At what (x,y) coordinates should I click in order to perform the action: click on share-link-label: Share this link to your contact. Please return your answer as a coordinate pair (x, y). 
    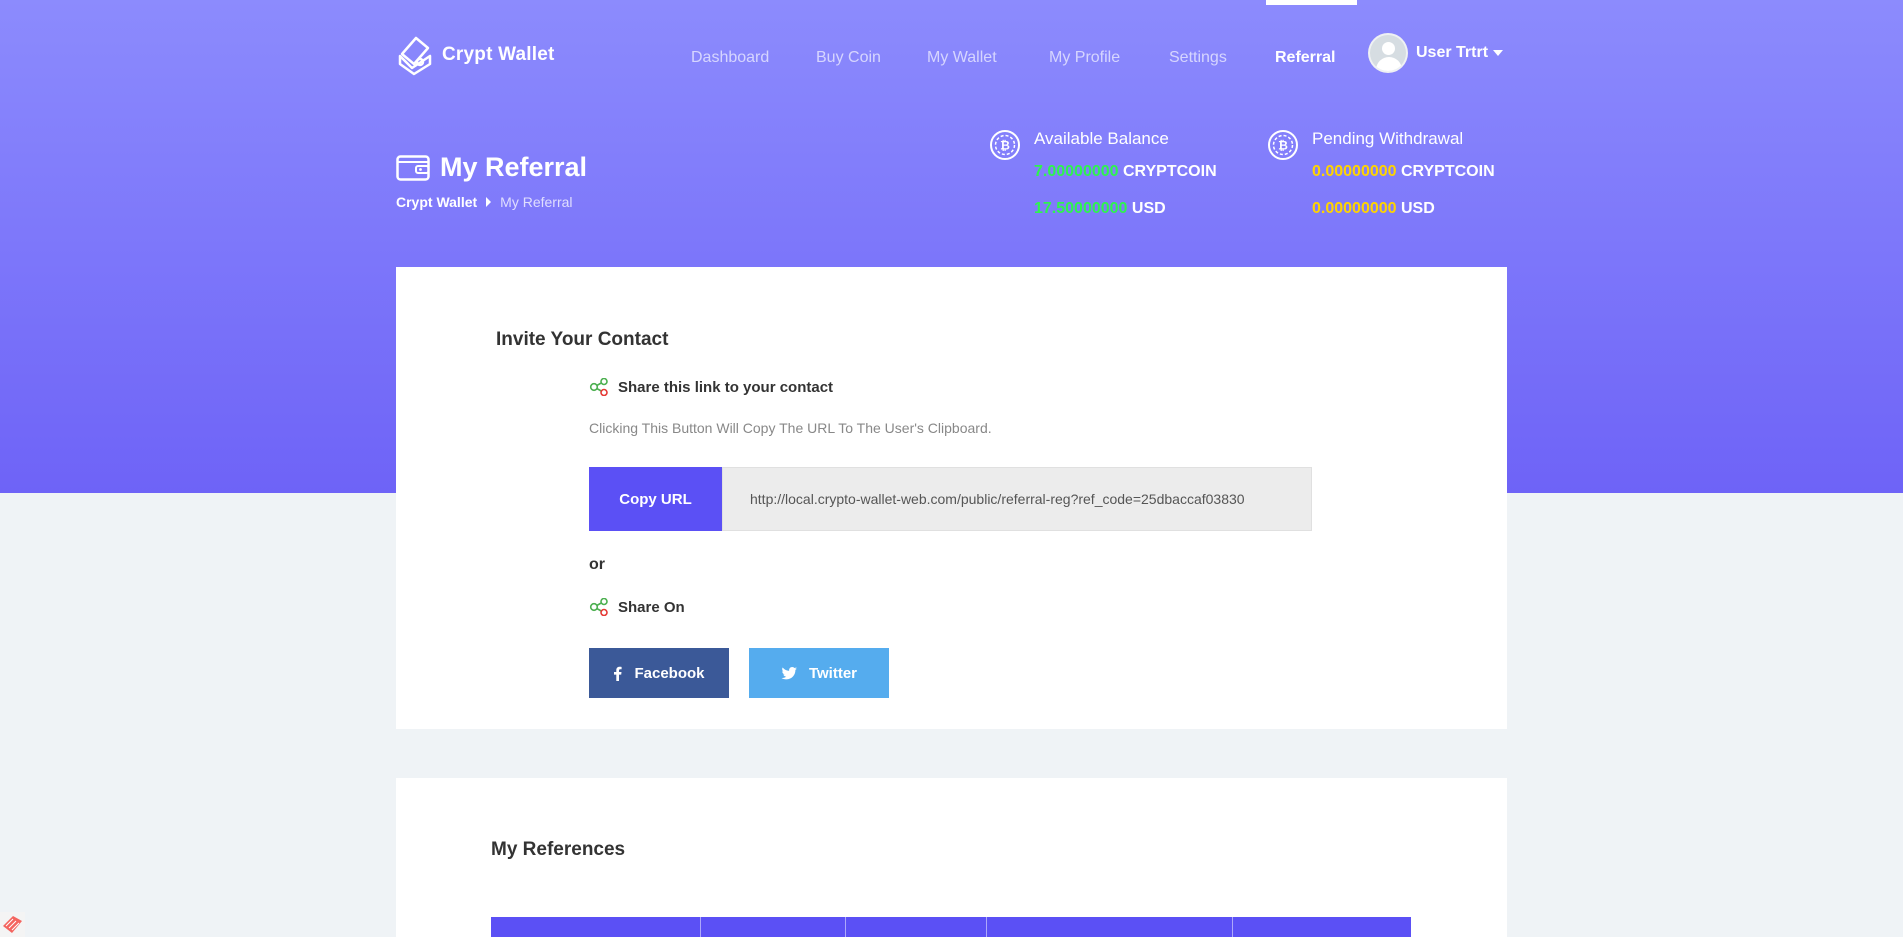
    Looking at the image, I should click on (726, 387).